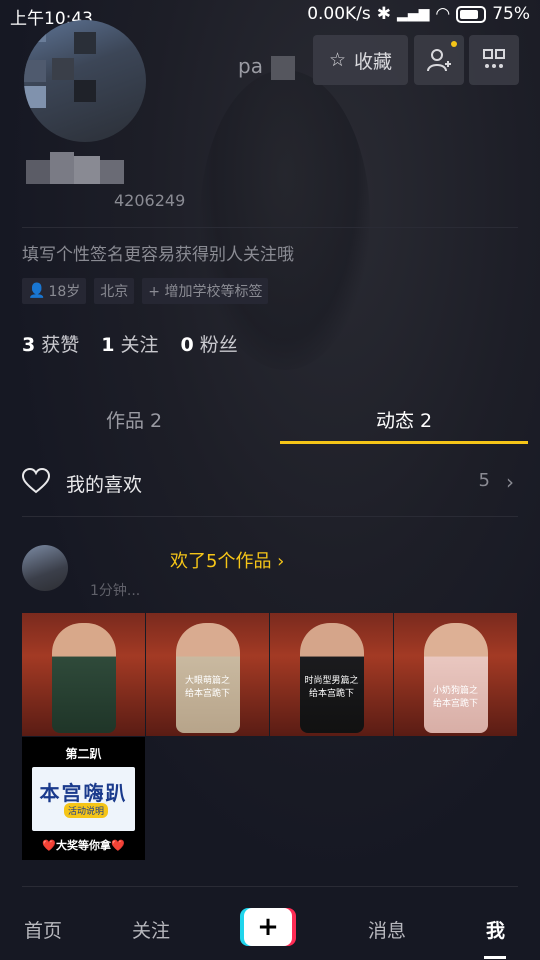 This screenshot has width=540, height=960. What do you see at coordinates (83, 754) in the screenshot?
I see `poster-title: 第二趴` at bounding box center [83, 754].